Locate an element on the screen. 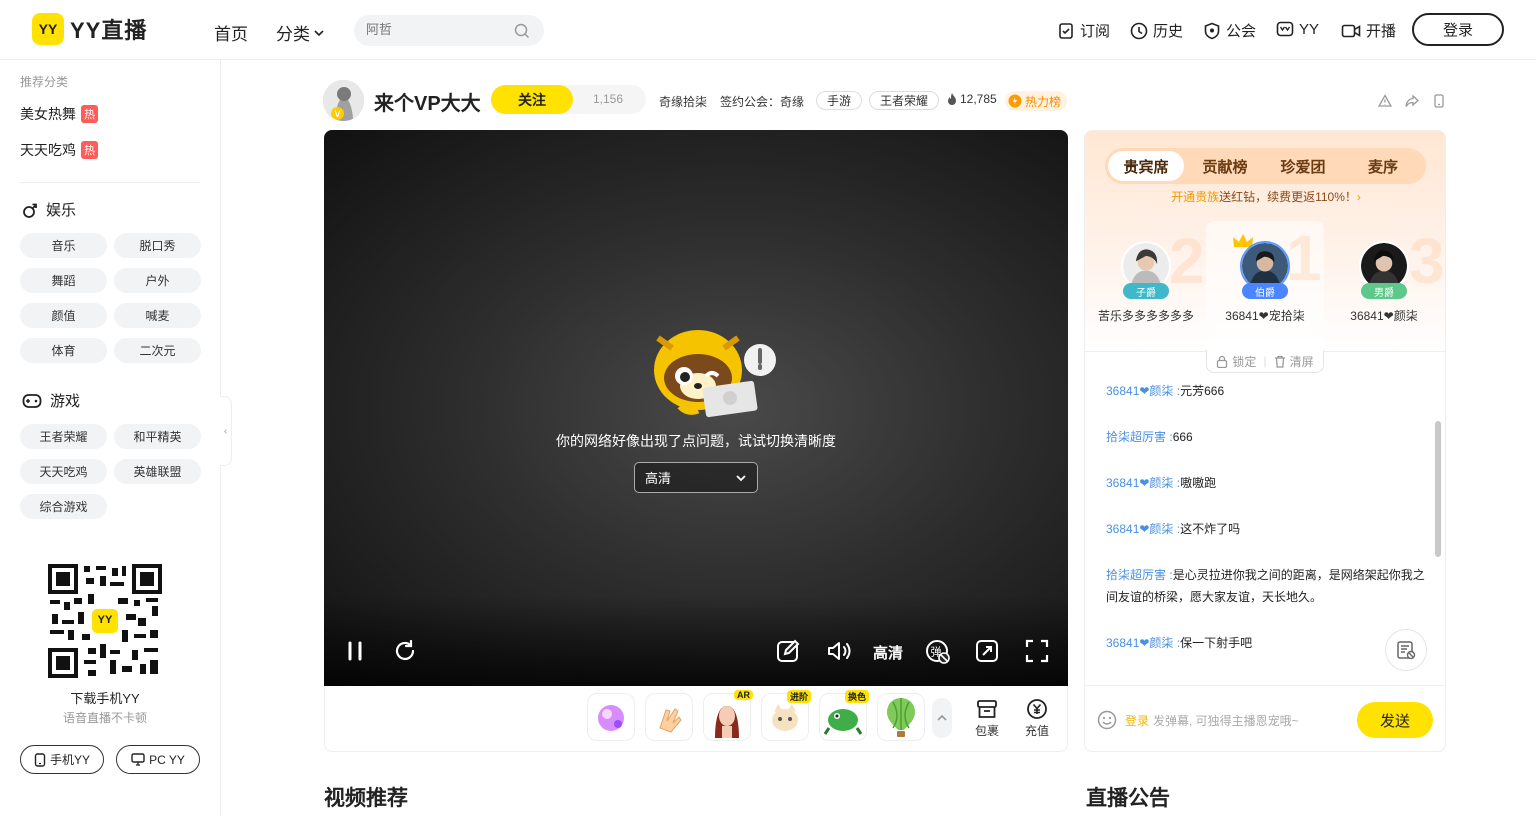 Image resolution: width=1536 pixels, height=816 pixels. recommend-label: 美女热舞 is located at coordinates (48, 114).